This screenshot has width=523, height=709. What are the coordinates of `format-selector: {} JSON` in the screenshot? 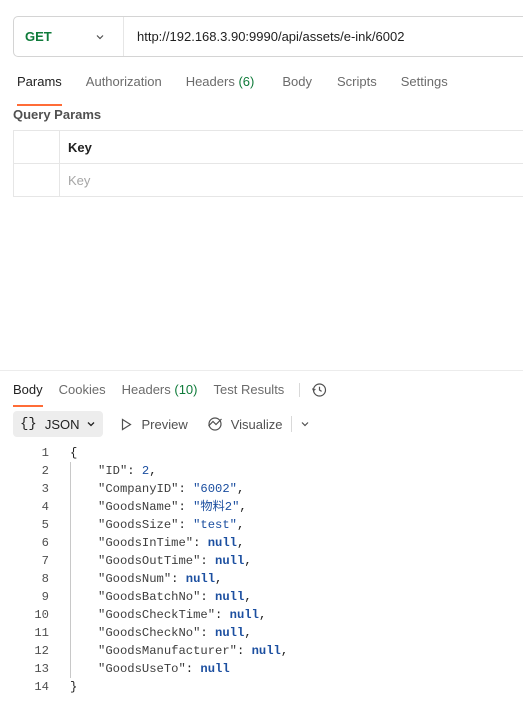 It's located at (58, 424).